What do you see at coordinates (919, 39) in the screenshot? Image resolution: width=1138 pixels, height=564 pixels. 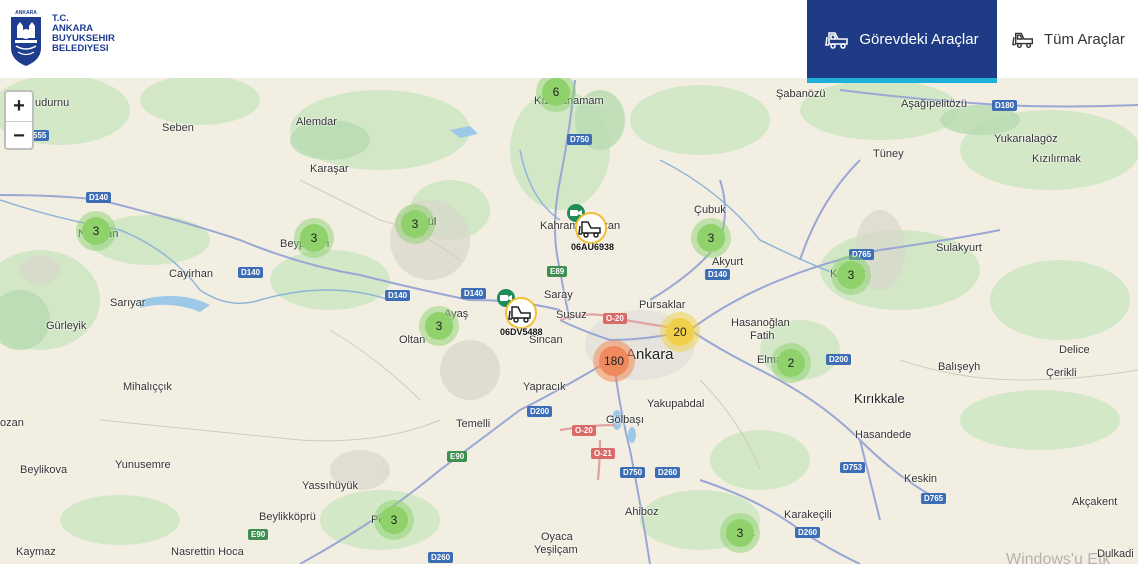 I see `tab-label: Görevdeki Araçlar` at bounding box center [919, 39].